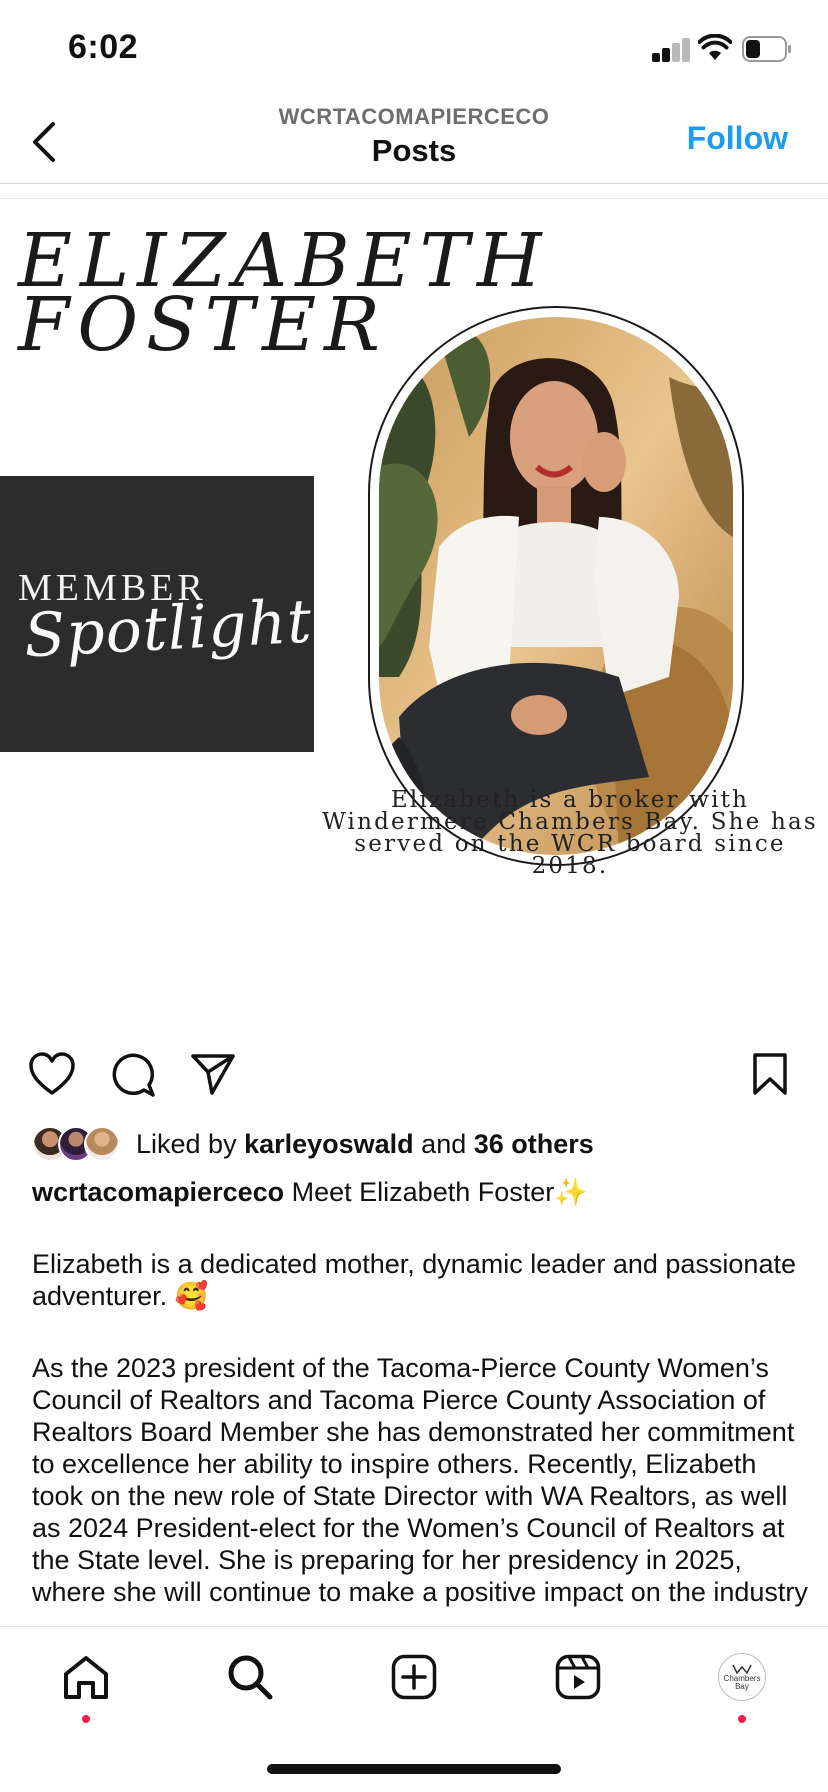 This screenshot has height=1792, width=828. I want to click on tab-reels, so click(578, 1677).